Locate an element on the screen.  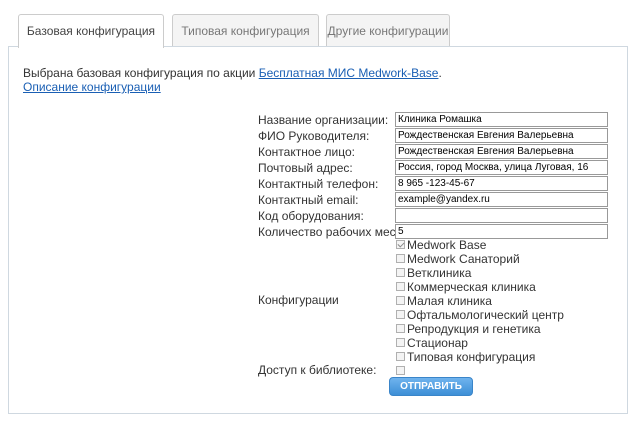
tab-typical-config: Типовая конфигурация is located at coordinates (245, 30).